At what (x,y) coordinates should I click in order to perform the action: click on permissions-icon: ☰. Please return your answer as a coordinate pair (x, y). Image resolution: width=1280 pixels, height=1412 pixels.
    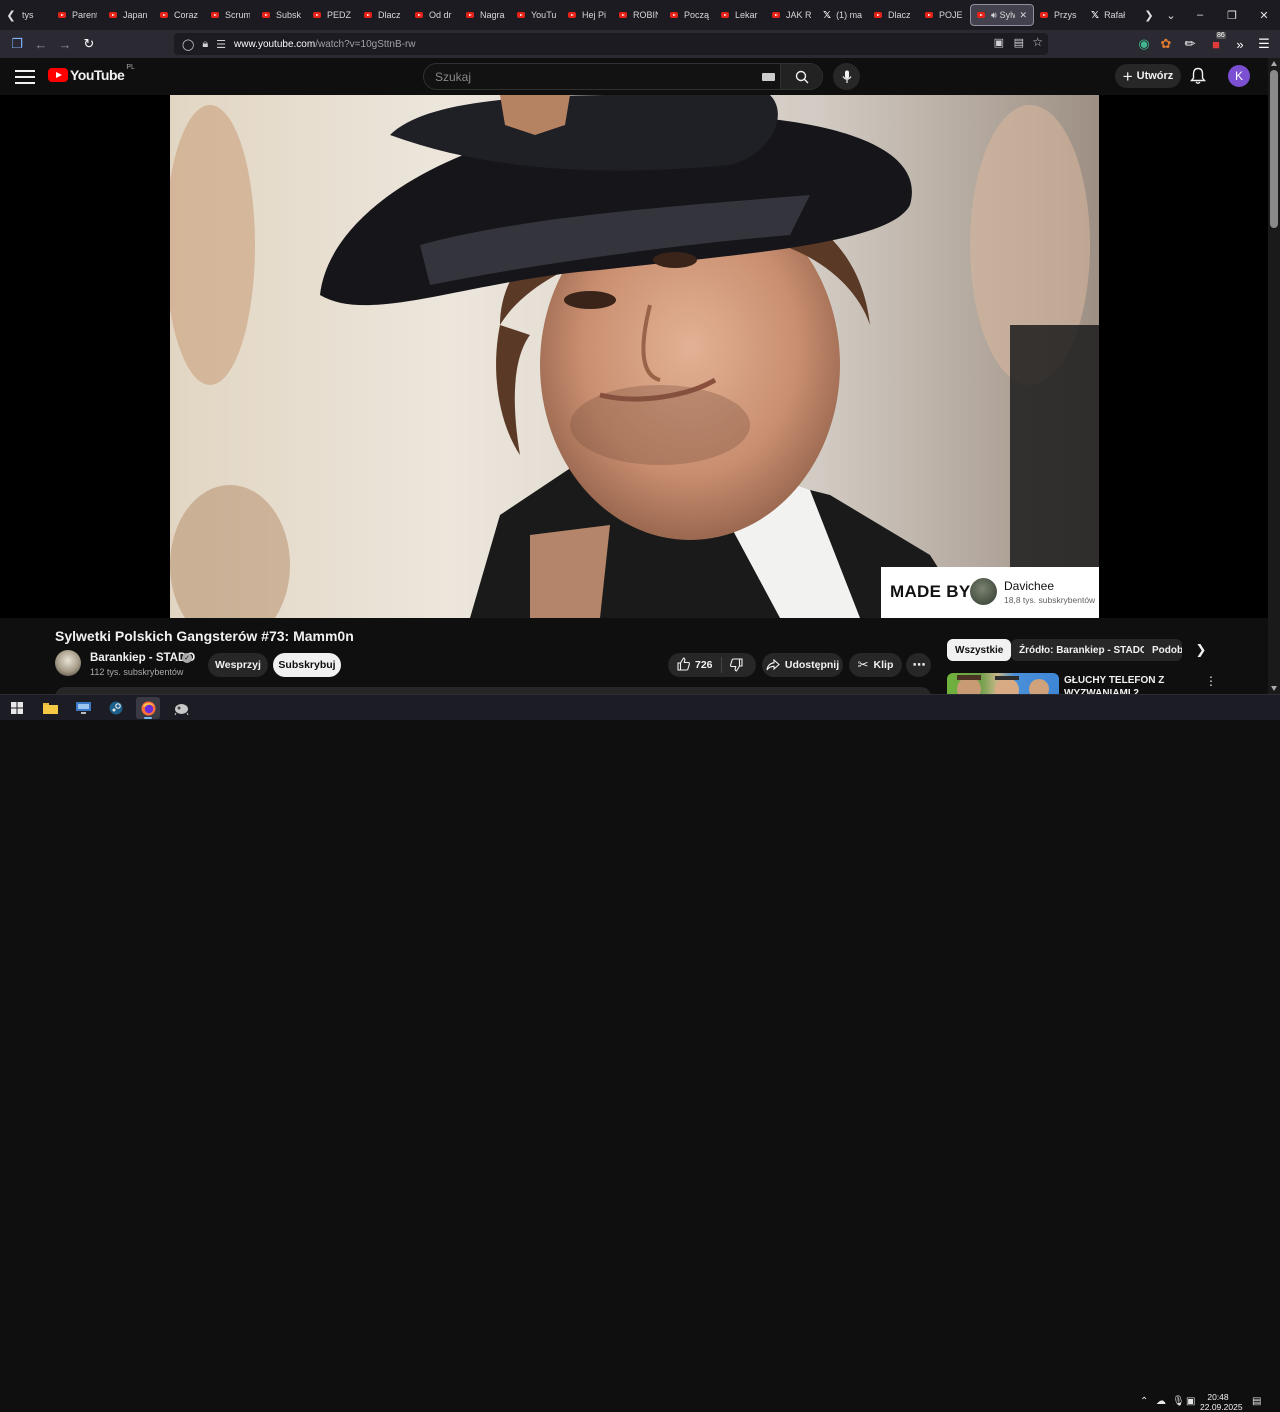
    Looking at the image, I should click on (221, 44).